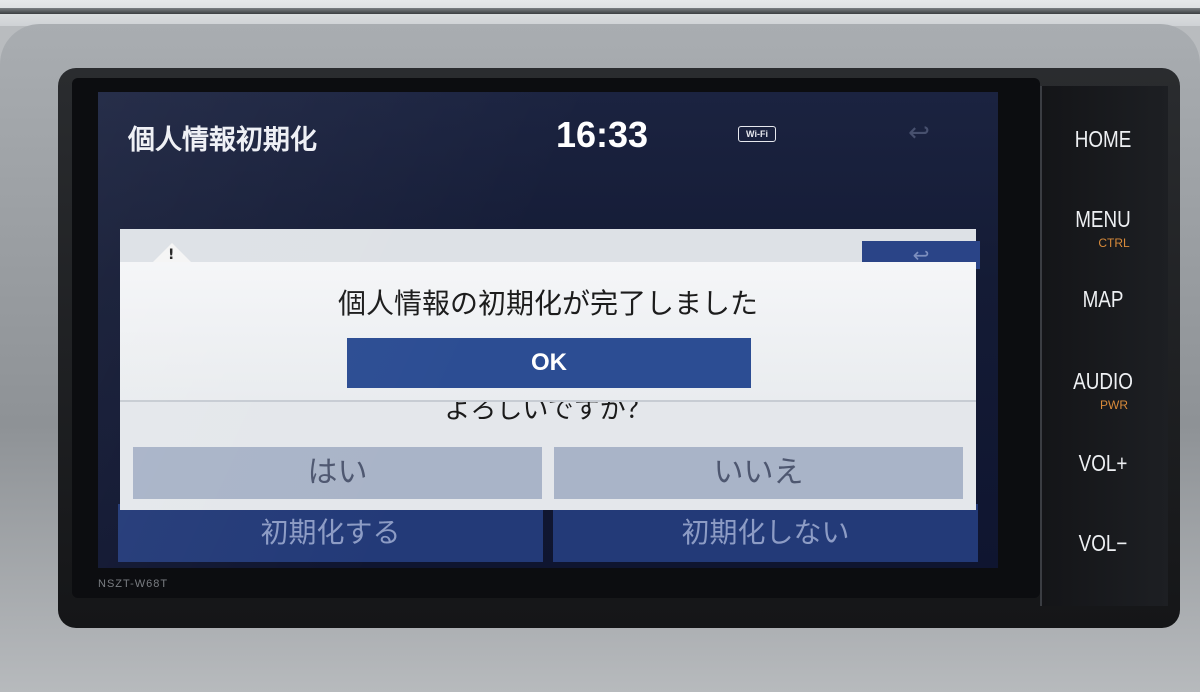  Describe the element at coordinates (757, 134) in the screenshot. I see `wifi-icon: Wi-Fi` at that location.